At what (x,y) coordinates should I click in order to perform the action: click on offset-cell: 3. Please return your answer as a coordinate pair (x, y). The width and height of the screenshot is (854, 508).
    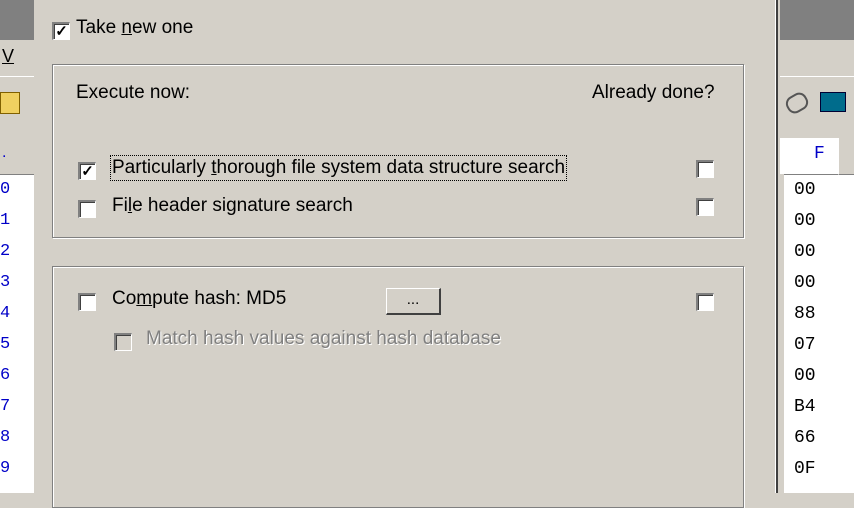
    Looking at the image, I should click on (5, 282).